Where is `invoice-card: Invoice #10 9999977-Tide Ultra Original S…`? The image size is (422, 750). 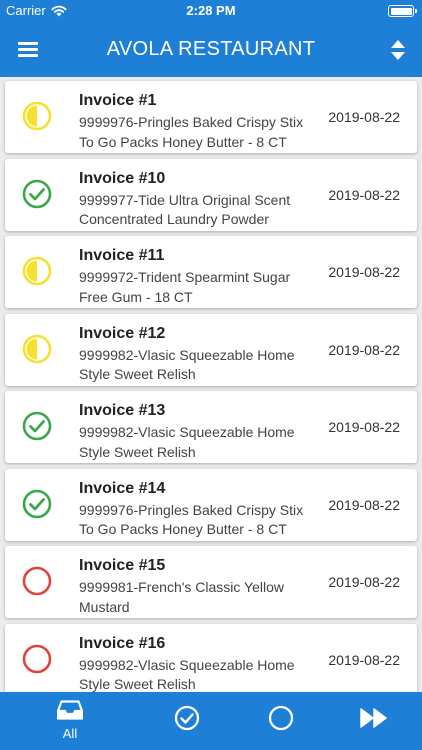
invoice-card: Invoice #10 9999977-Tide Ultra Original S… is located at coordinates (211, 194).